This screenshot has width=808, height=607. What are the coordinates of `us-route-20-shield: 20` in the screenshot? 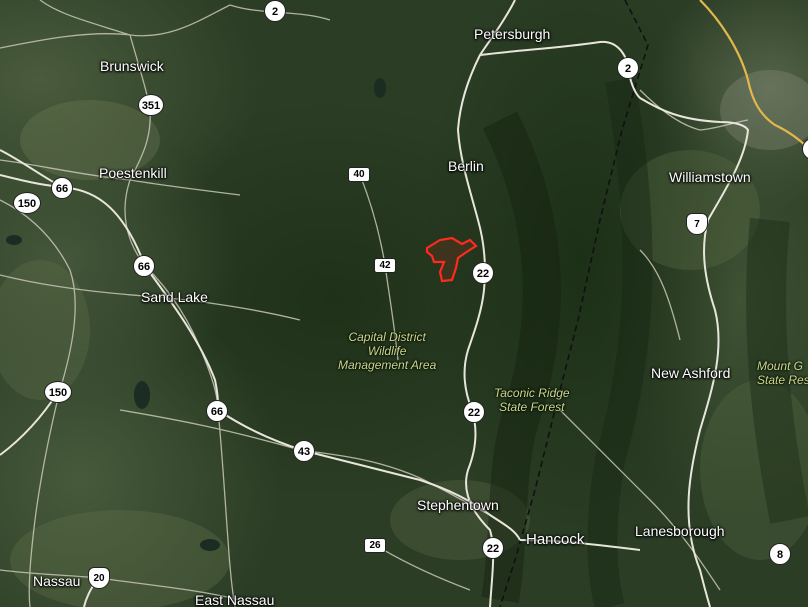 It's located at (99, 578).